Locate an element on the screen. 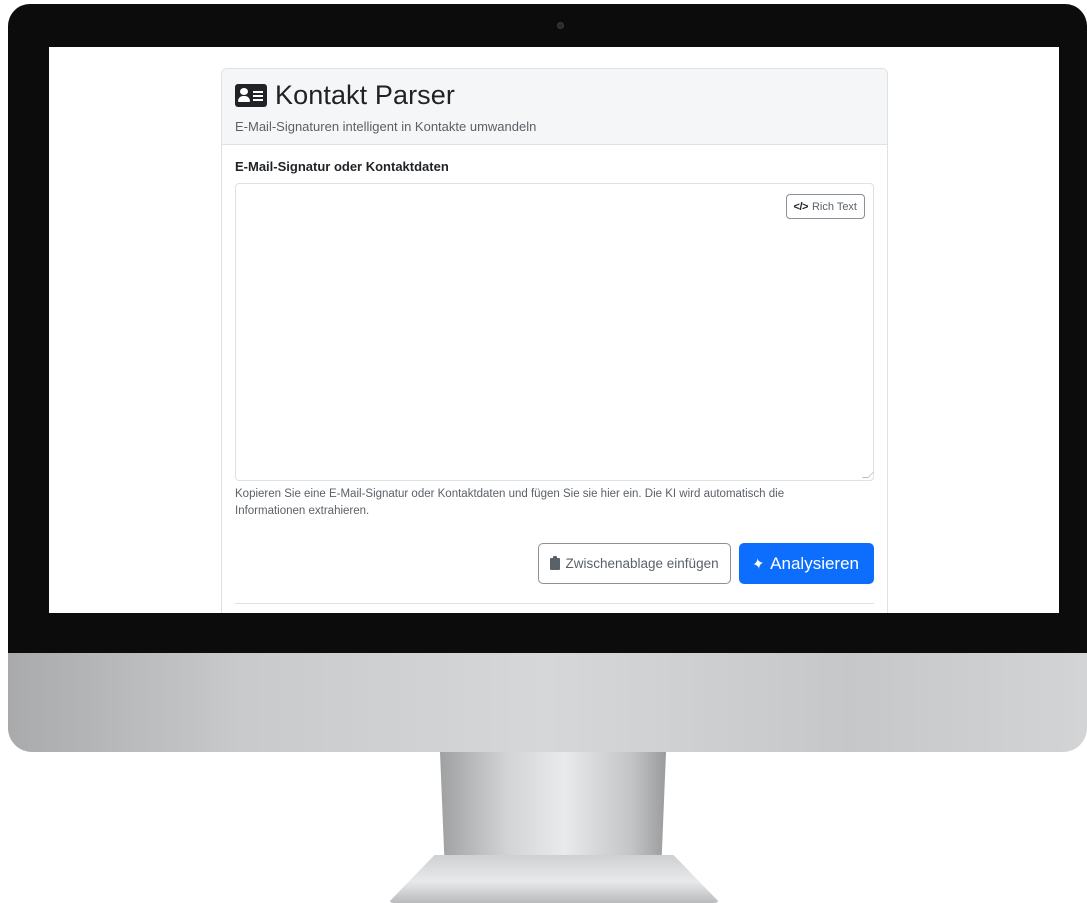 Image resolution: width=1087 pixels, height=903 pixels. analyze-button: ✦ Analysieren is located at coordinates (806, 563).